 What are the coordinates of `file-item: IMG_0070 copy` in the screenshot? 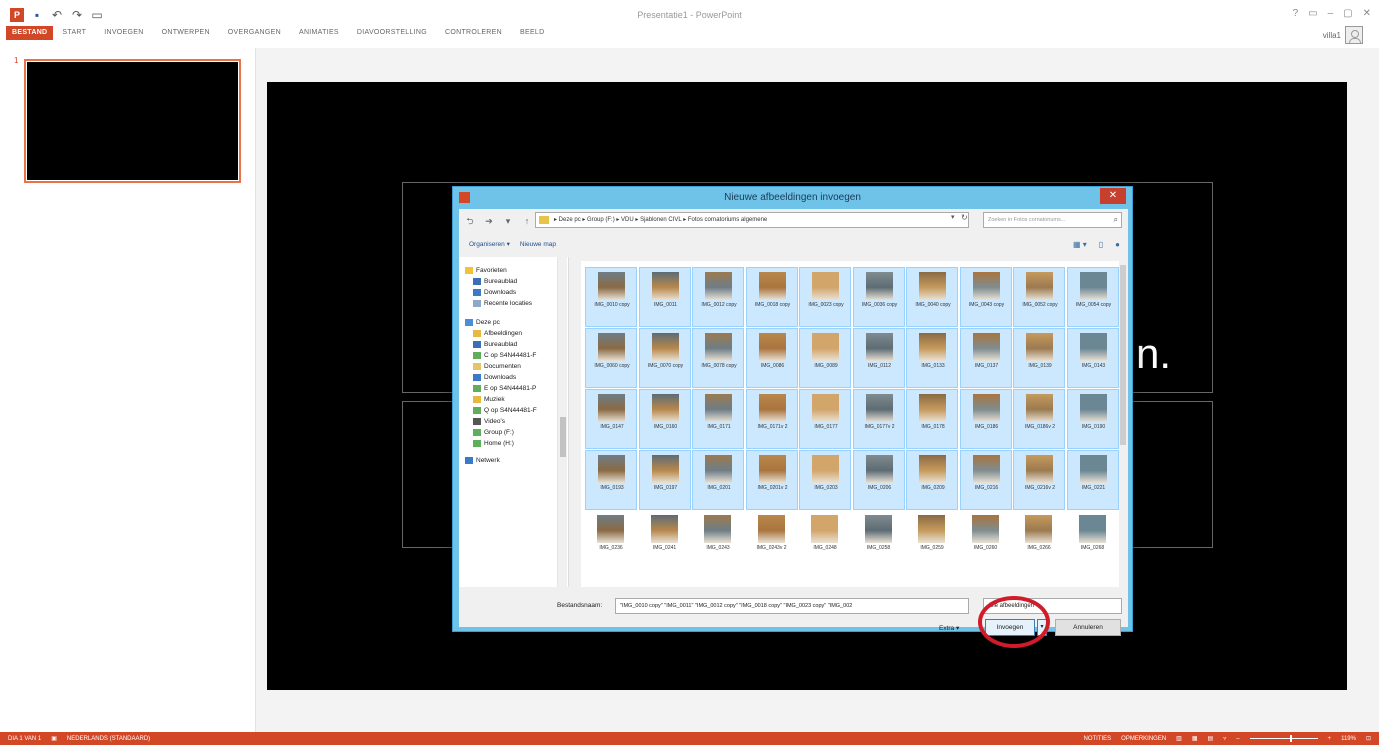 It's located at (664, 358).